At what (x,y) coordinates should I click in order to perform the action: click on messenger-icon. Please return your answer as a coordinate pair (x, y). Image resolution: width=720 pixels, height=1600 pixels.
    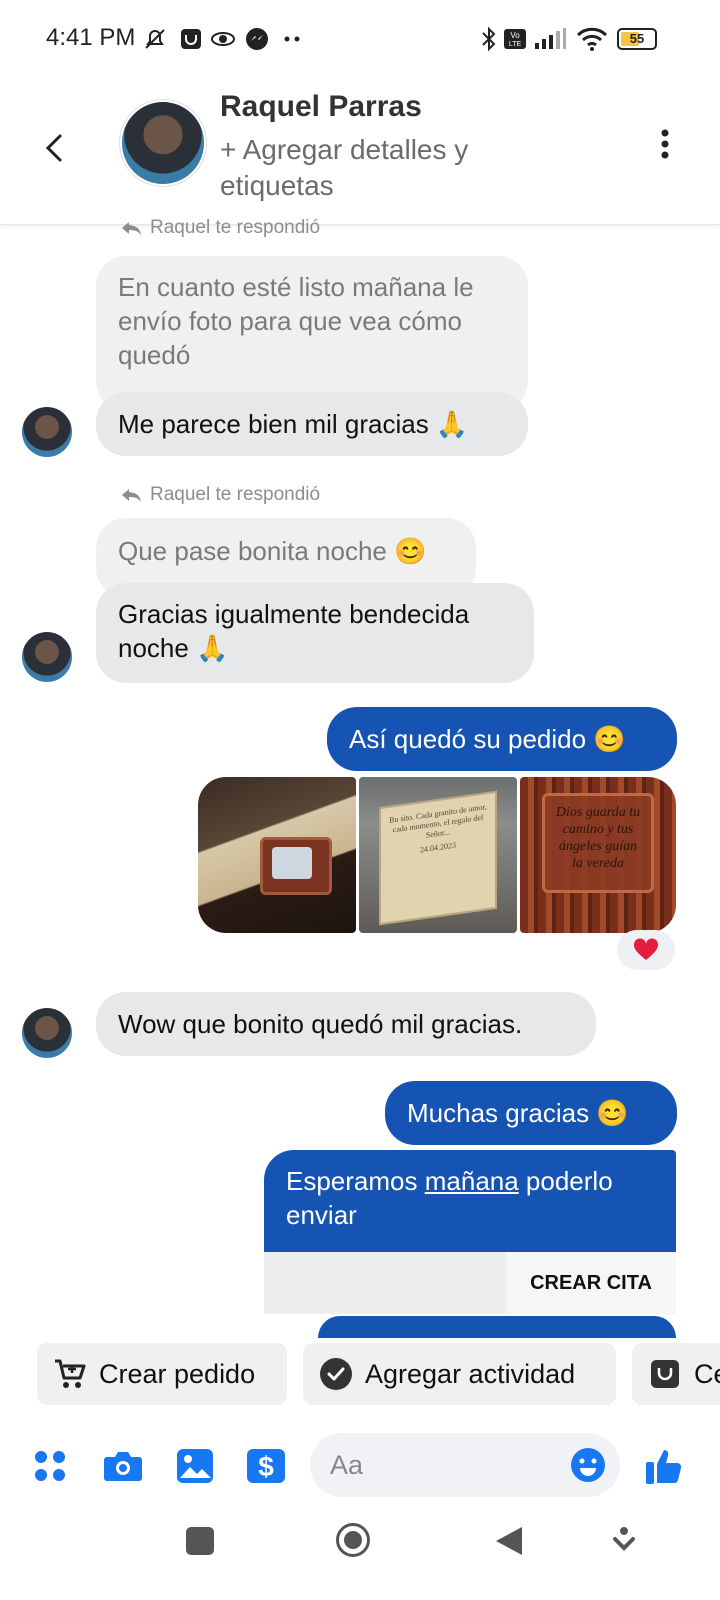
    Looking at the image, I should click on (257, 39).